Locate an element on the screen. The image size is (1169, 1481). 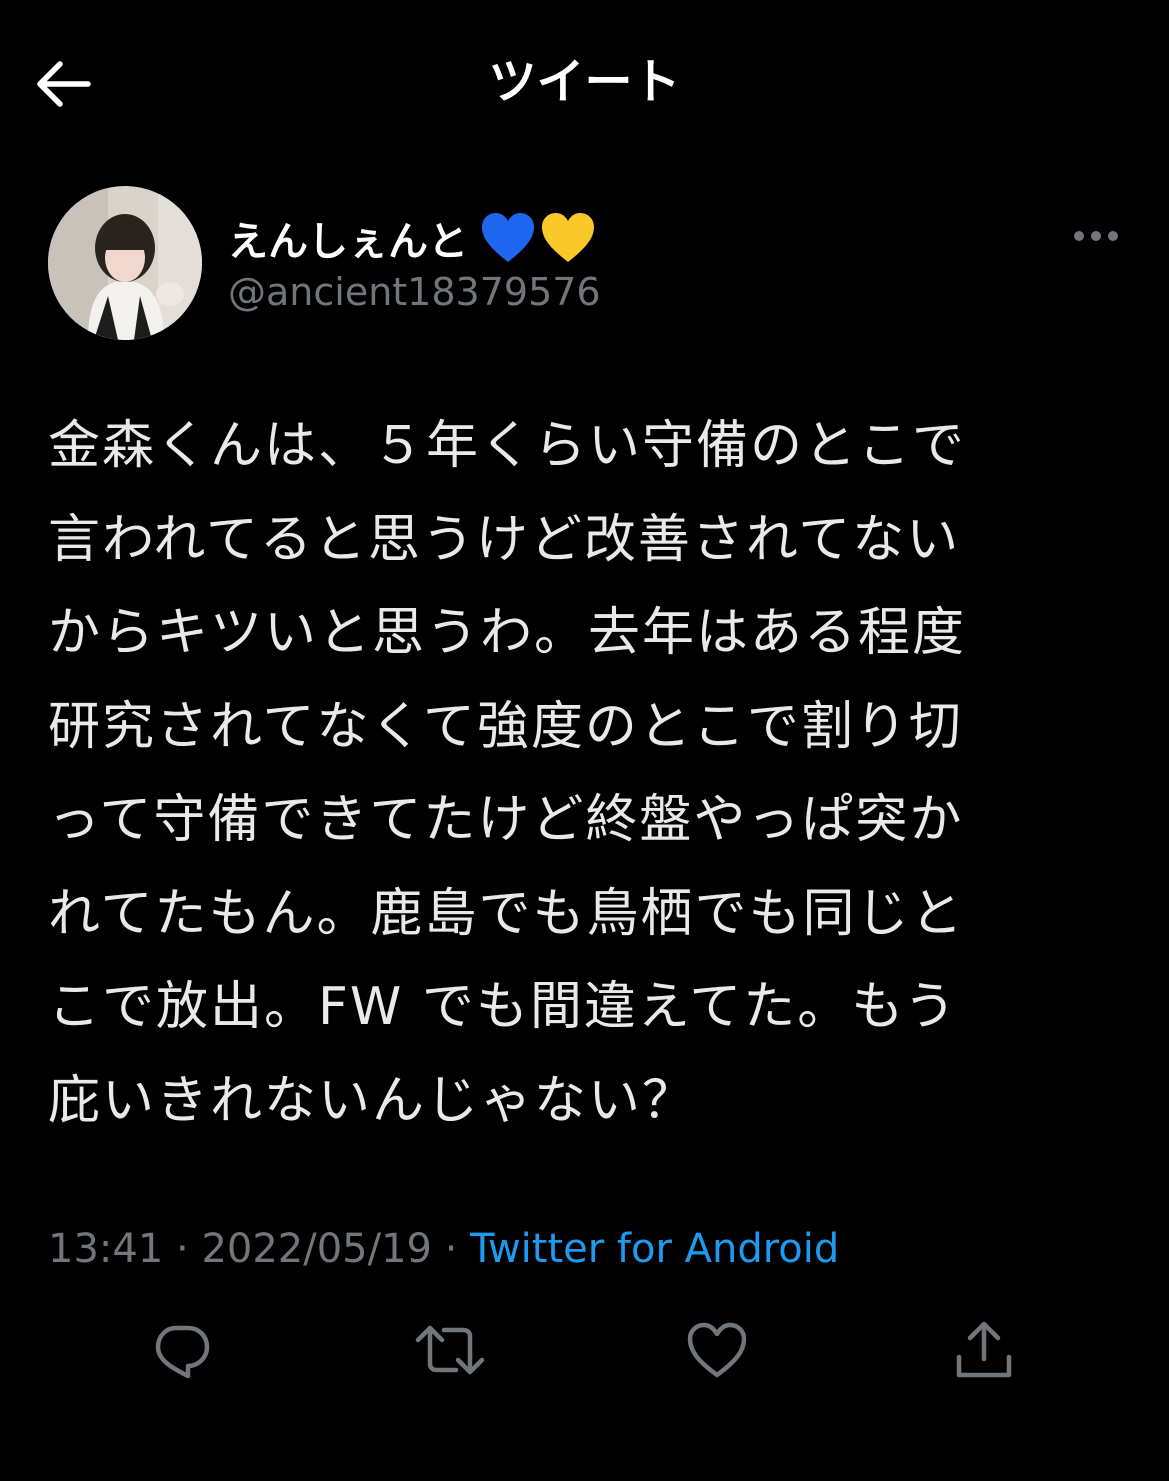
more-horizontal-icon is located at coordinates (1096, 236).